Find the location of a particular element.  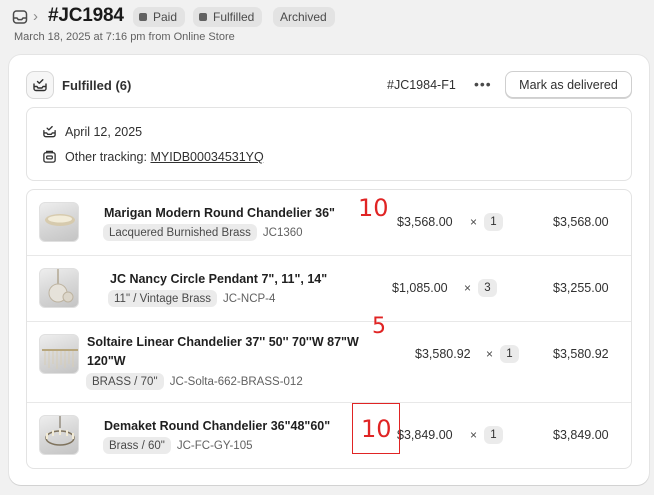

tracking-section is located at coordinates (329, 144).